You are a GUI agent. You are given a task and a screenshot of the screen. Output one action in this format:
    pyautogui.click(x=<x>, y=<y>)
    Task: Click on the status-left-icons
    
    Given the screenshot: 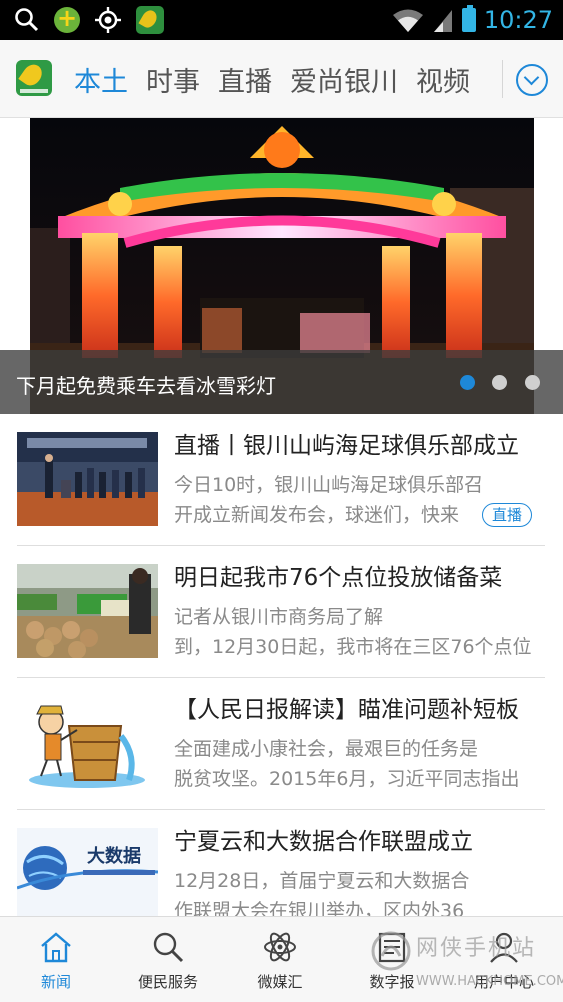 What is the action you would take?
    pyautogui.click(x=89, y=19)
    